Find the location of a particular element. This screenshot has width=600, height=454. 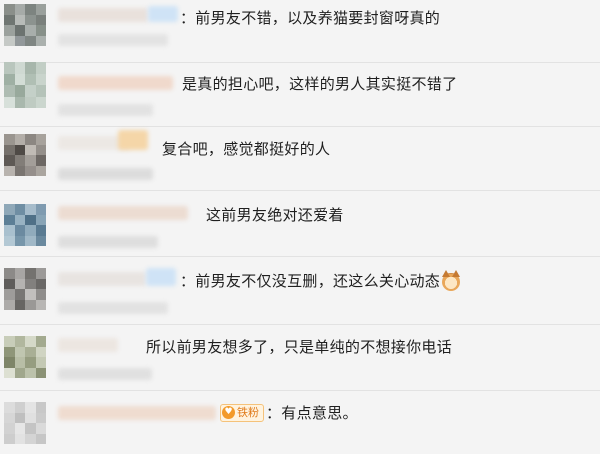

comment-item: 这前男友绝对还爱着 is located at coordinates (300, 223).